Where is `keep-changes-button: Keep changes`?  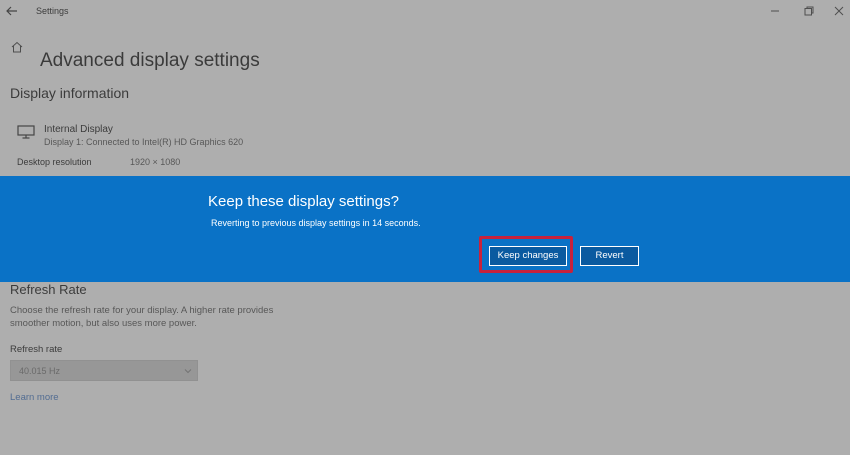 keep-changes-button: Keep changes is located at coordinates (528, 256).